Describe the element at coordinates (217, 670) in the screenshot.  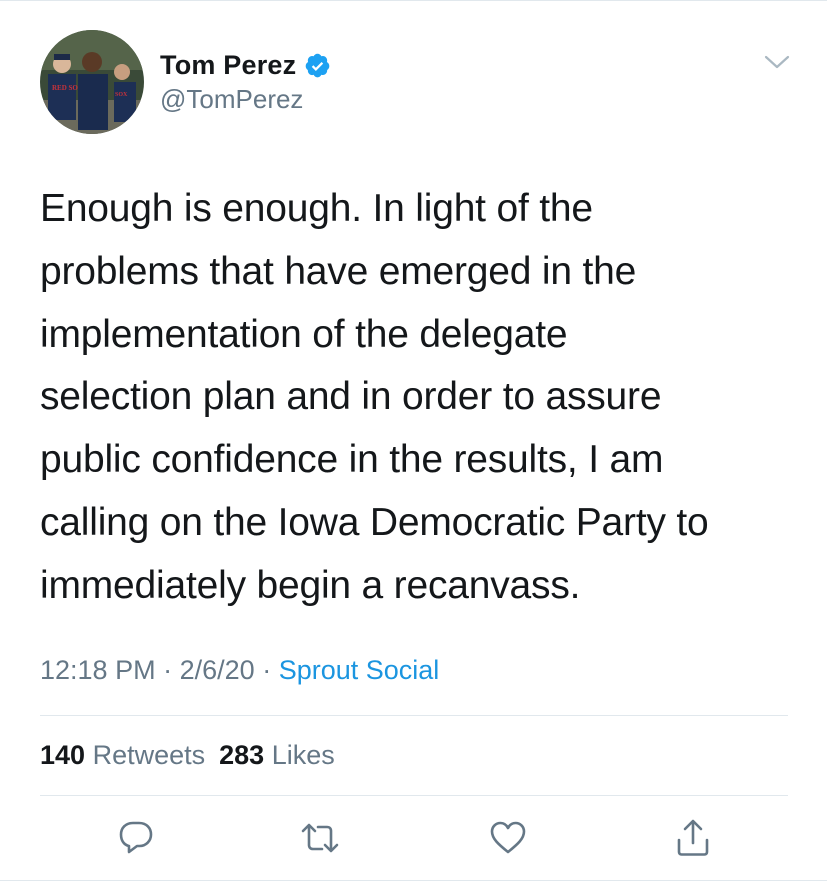
I see `tweet-date: 2/6/20` at that location.